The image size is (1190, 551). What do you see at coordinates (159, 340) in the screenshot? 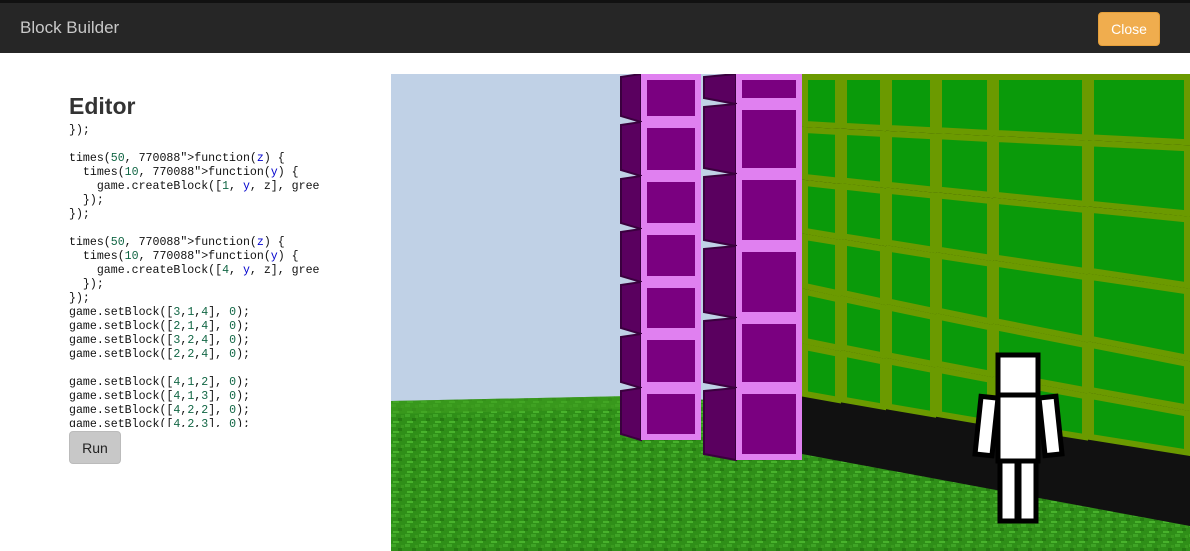
I see `code-line: game.setBlock([3,2,4], 0);` at bounding box center [159, 340].